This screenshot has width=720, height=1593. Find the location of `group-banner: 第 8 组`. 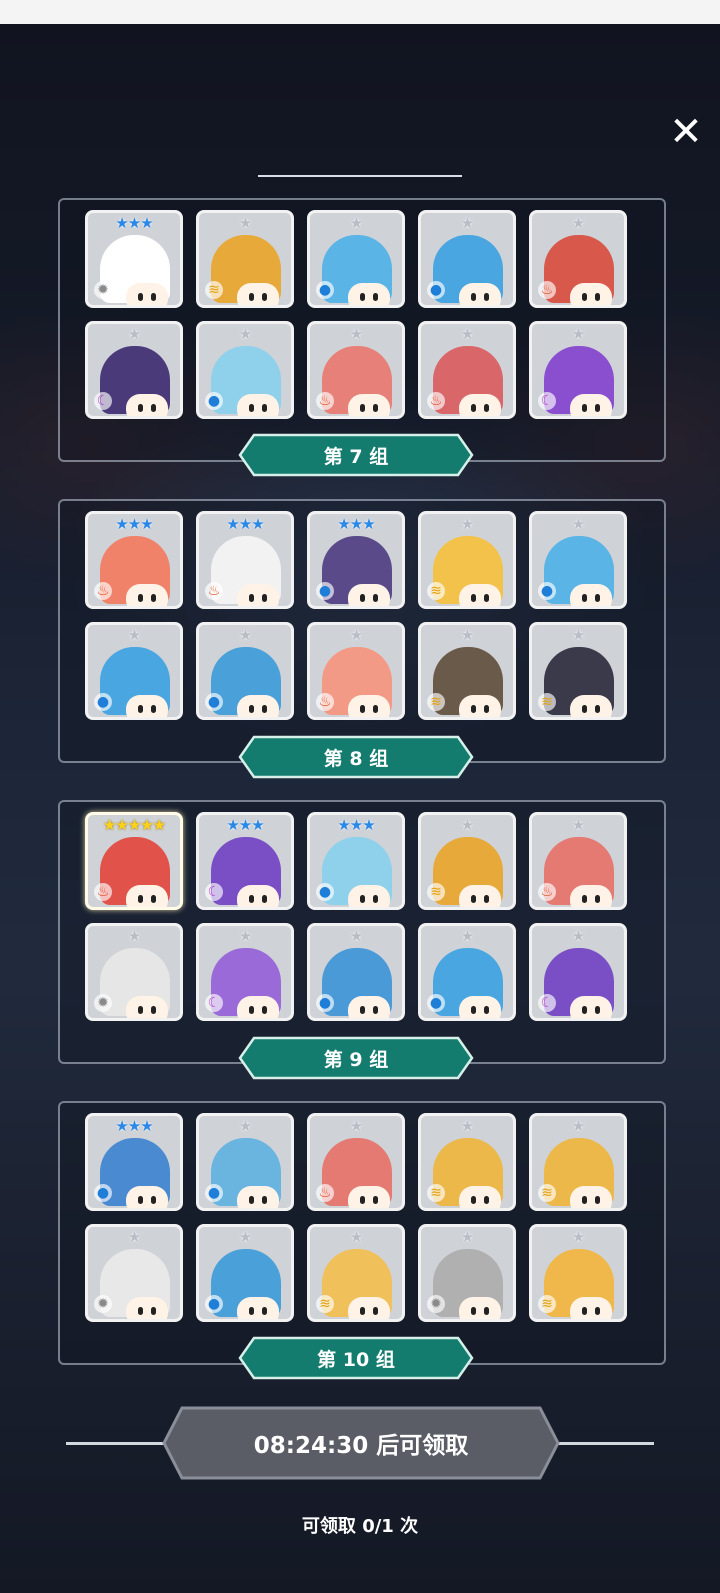

group-banner: 第 8 组 is located at coordinates (356, 757).